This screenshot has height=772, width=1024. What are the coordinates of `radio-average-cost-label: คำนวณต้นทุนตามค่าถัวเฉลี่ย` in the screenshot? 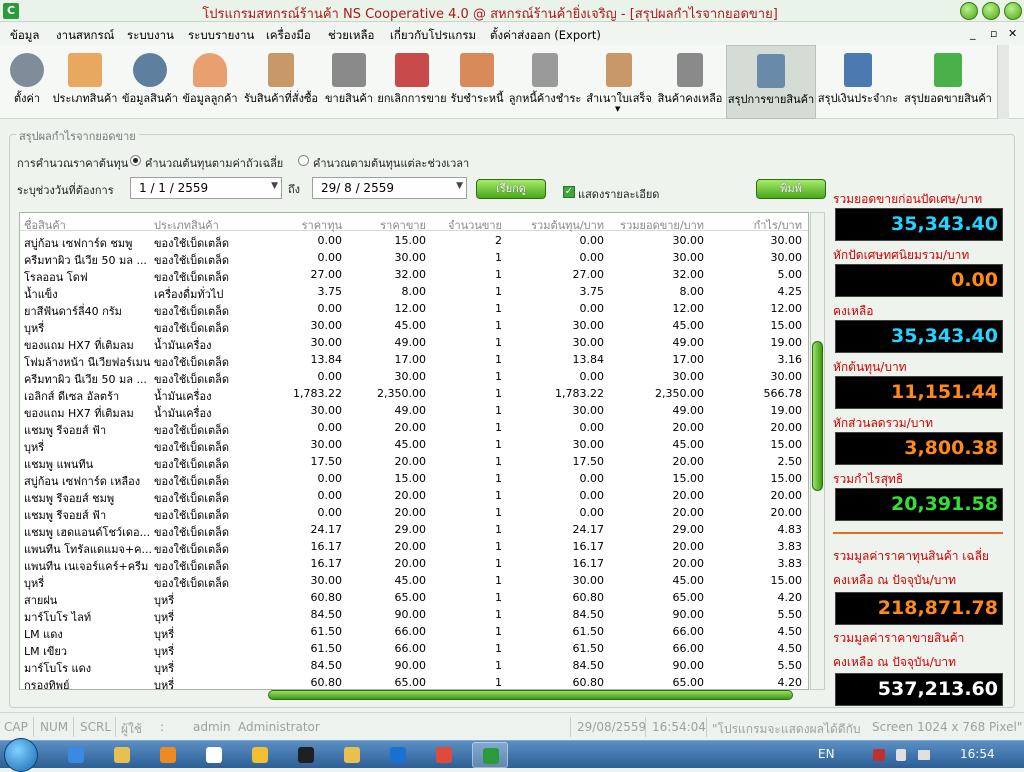 It's located at (214, 163).